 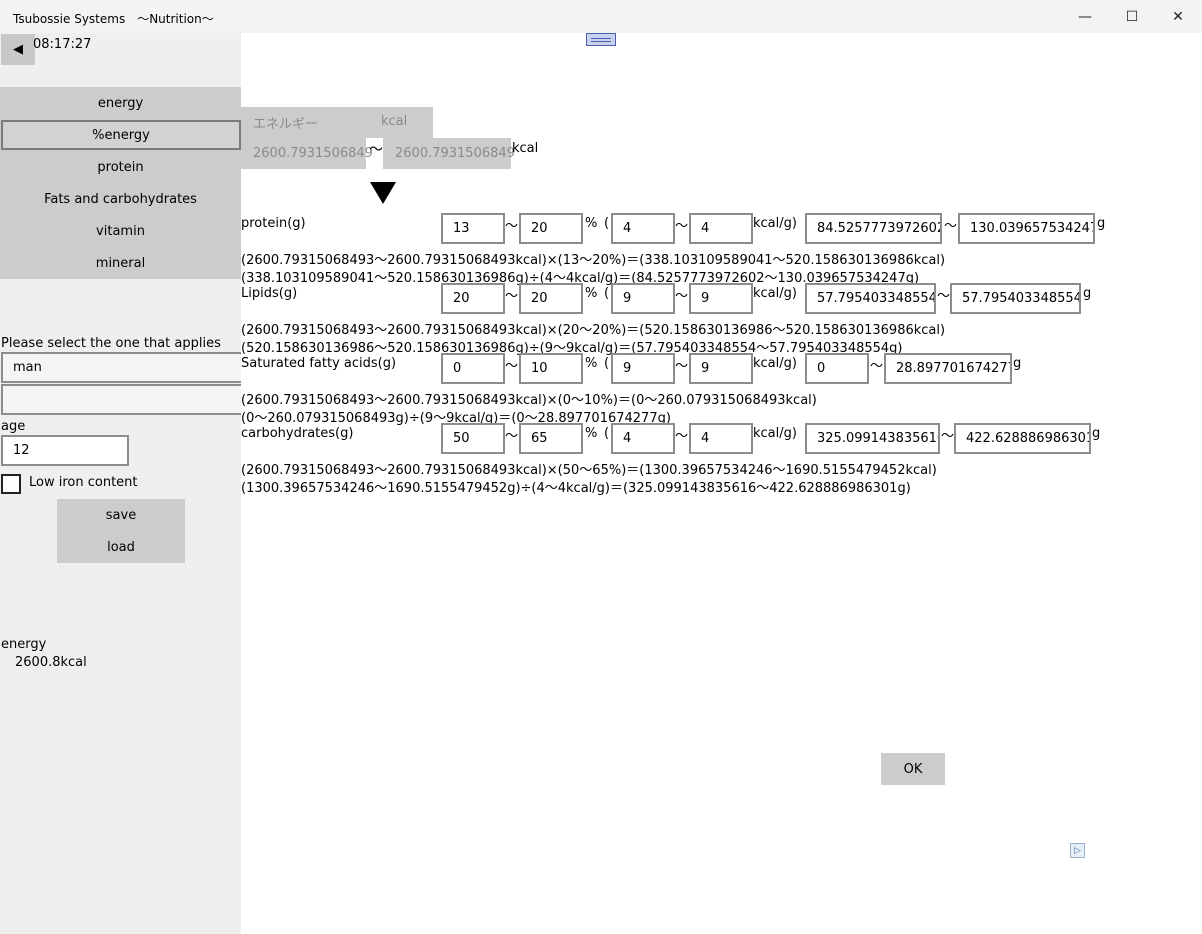 I want to click on load-button: load, so click(x=121, y=547).